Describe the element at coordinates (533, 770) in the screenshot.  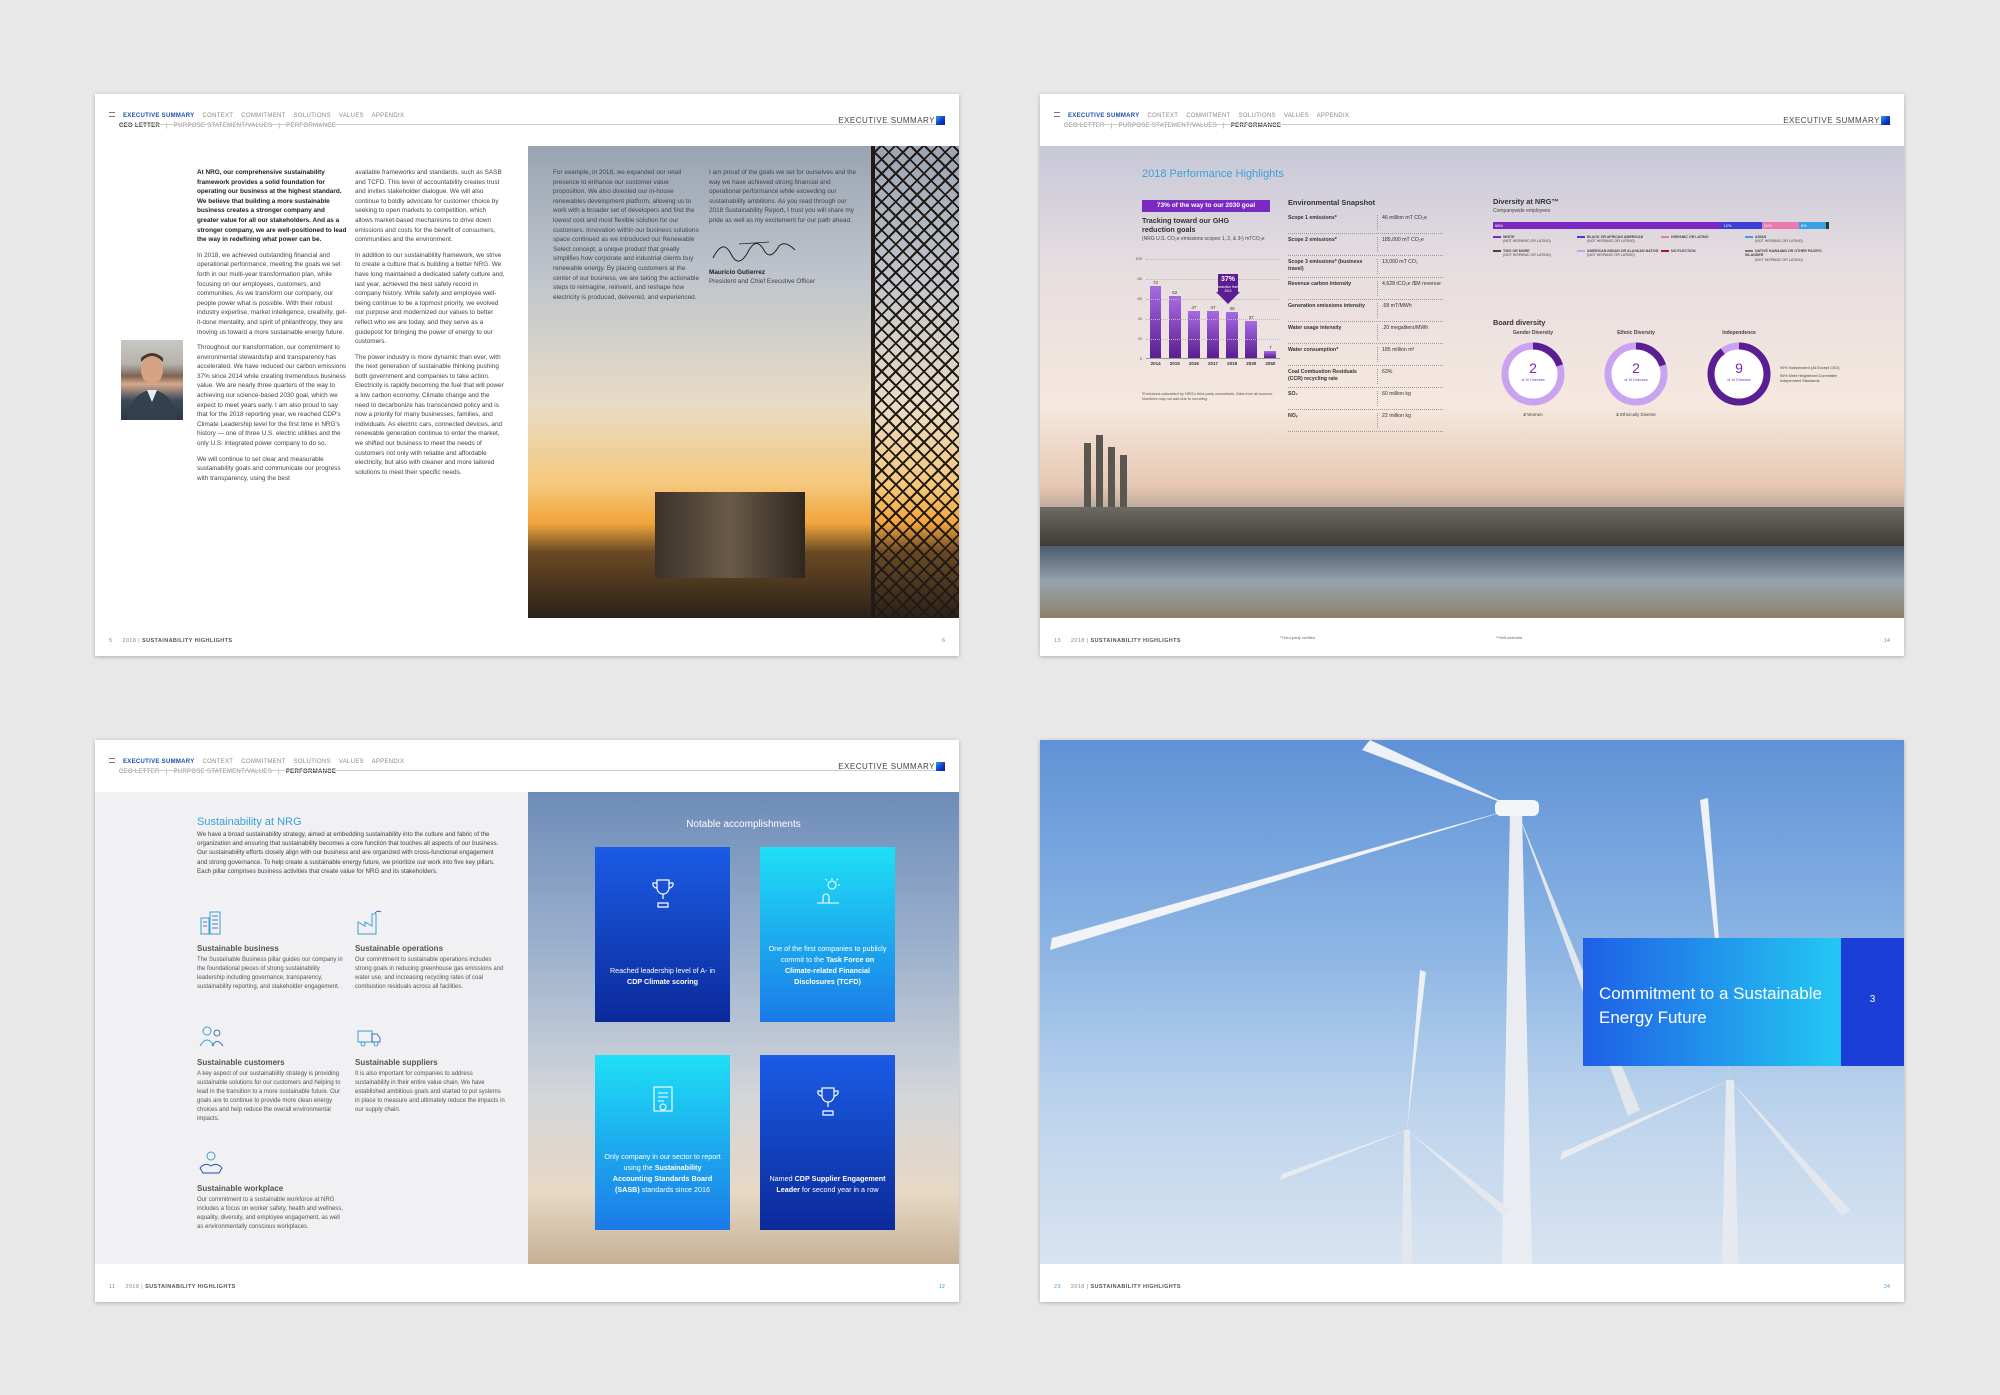
I see `header-divider` at that location.